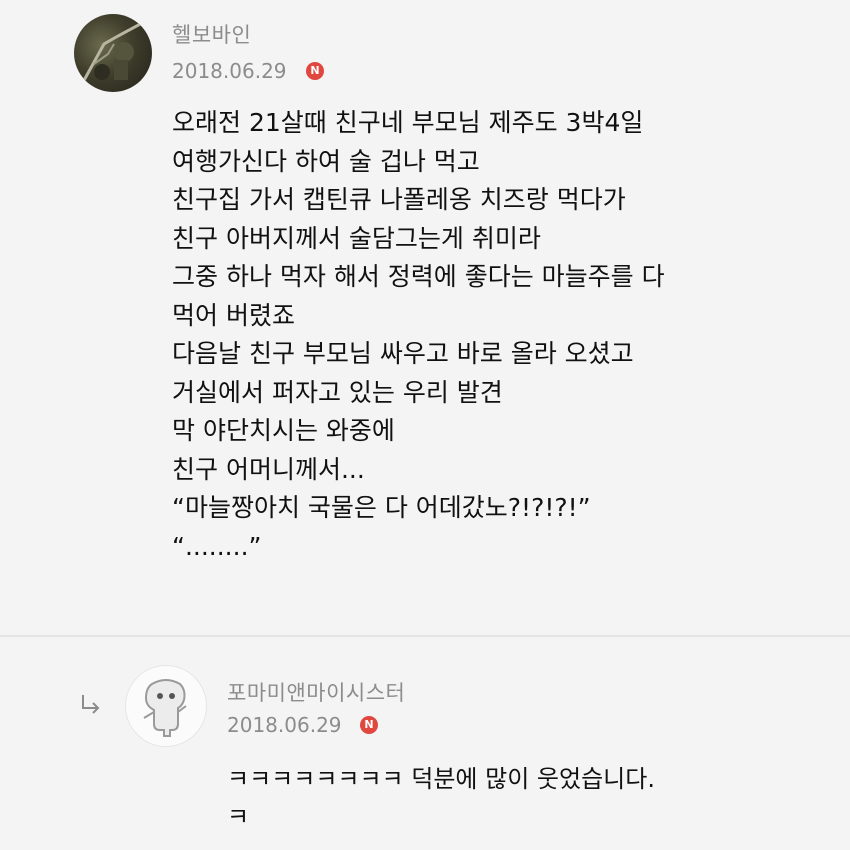 This screenshot has width=850, height=850. Describe the element at coordinates (91, 704) in the screenshot. I see `reply-arrow-icon` at that location.